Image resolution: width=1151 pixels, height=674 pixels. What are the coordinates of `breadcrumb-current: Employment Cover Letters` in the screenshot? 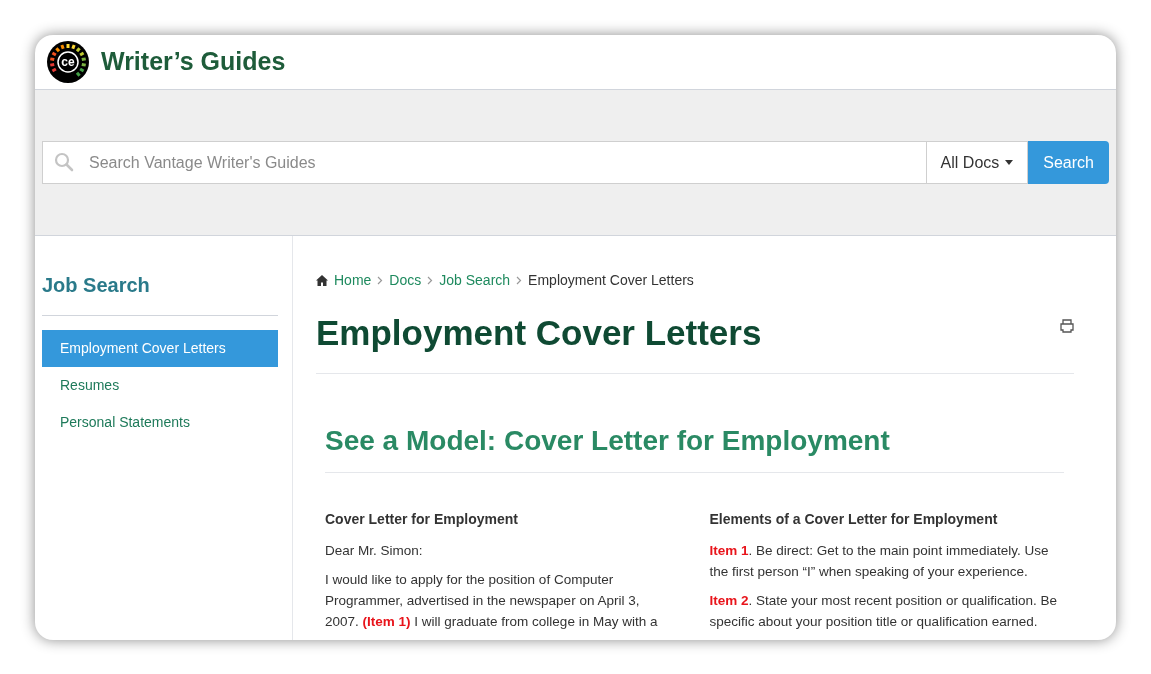 It's located at (611, 281).